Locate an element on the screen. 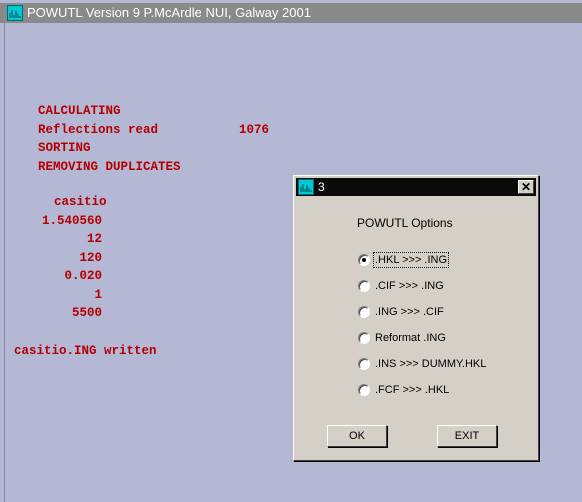  reflections-count: 1076 is located at coordinates (254, 130).